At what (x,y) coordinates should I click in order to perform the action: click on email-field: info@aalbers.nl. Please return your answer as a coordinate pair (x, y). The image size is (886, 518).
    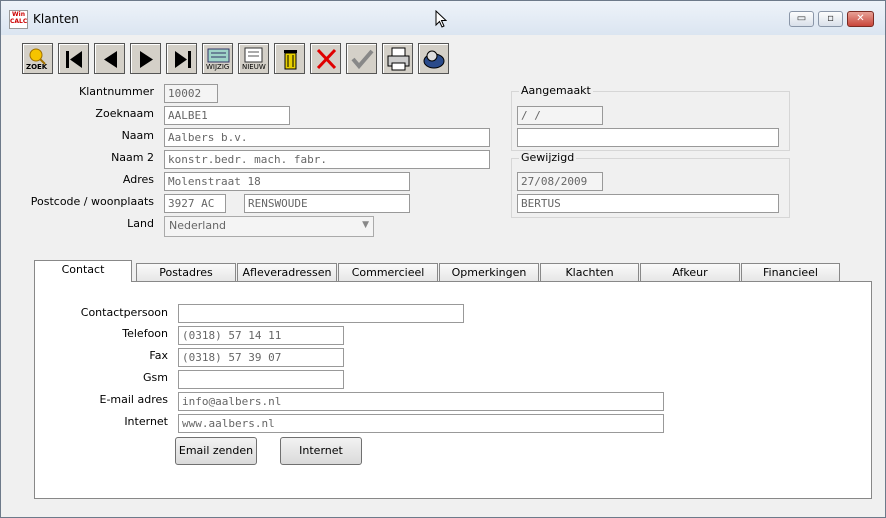
    Looking at the image, I should click on (421, 401).